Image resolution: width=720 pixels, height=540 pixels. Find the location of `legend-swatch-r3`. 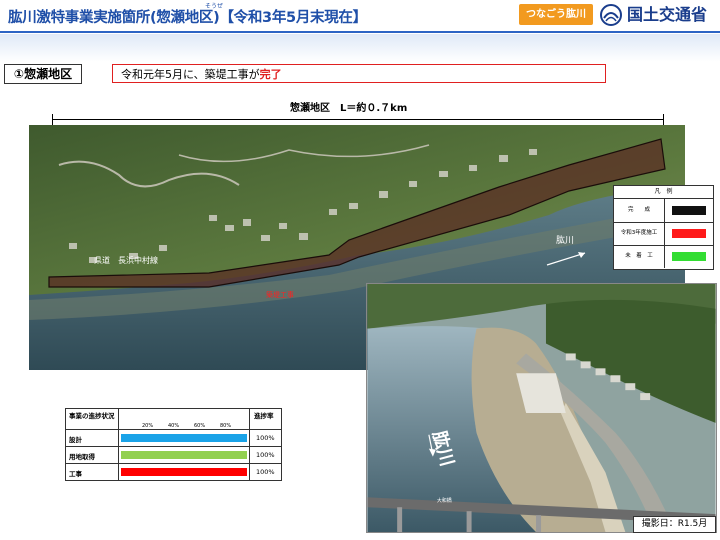

legend-swatch-r3 is located at coordinates (689, 233).